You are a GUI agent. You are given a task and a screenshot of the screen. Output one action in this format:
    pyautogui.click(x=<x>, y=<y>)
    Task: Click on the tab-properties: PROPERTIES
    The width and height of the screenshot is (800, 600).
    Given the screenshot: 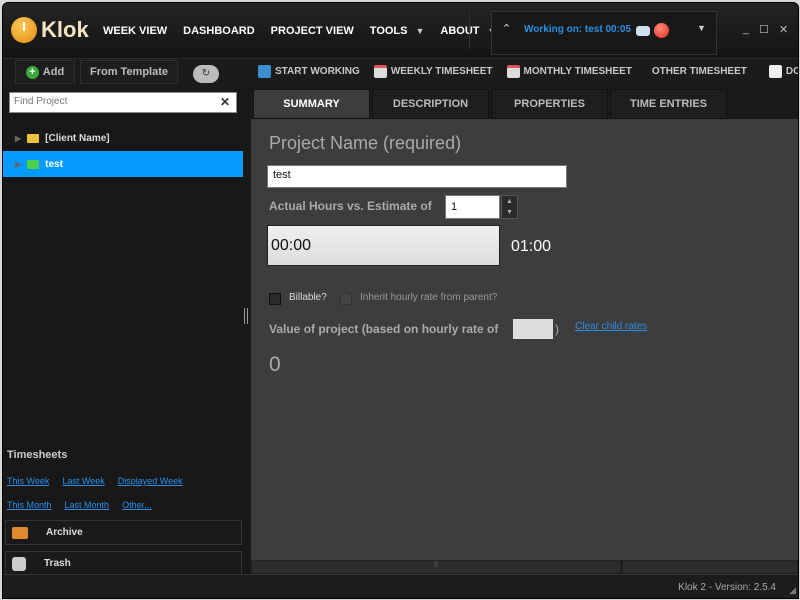 What is the action you would take?
    pyautogui.click(x=549, y=104)
    